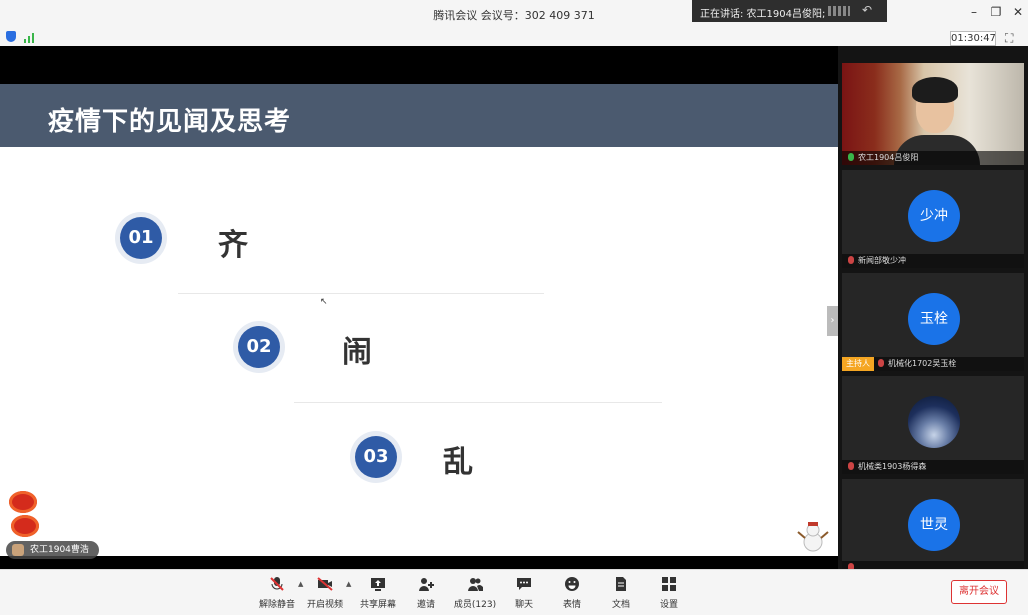  I want to click on share-screen-icon, so click(378, 584).